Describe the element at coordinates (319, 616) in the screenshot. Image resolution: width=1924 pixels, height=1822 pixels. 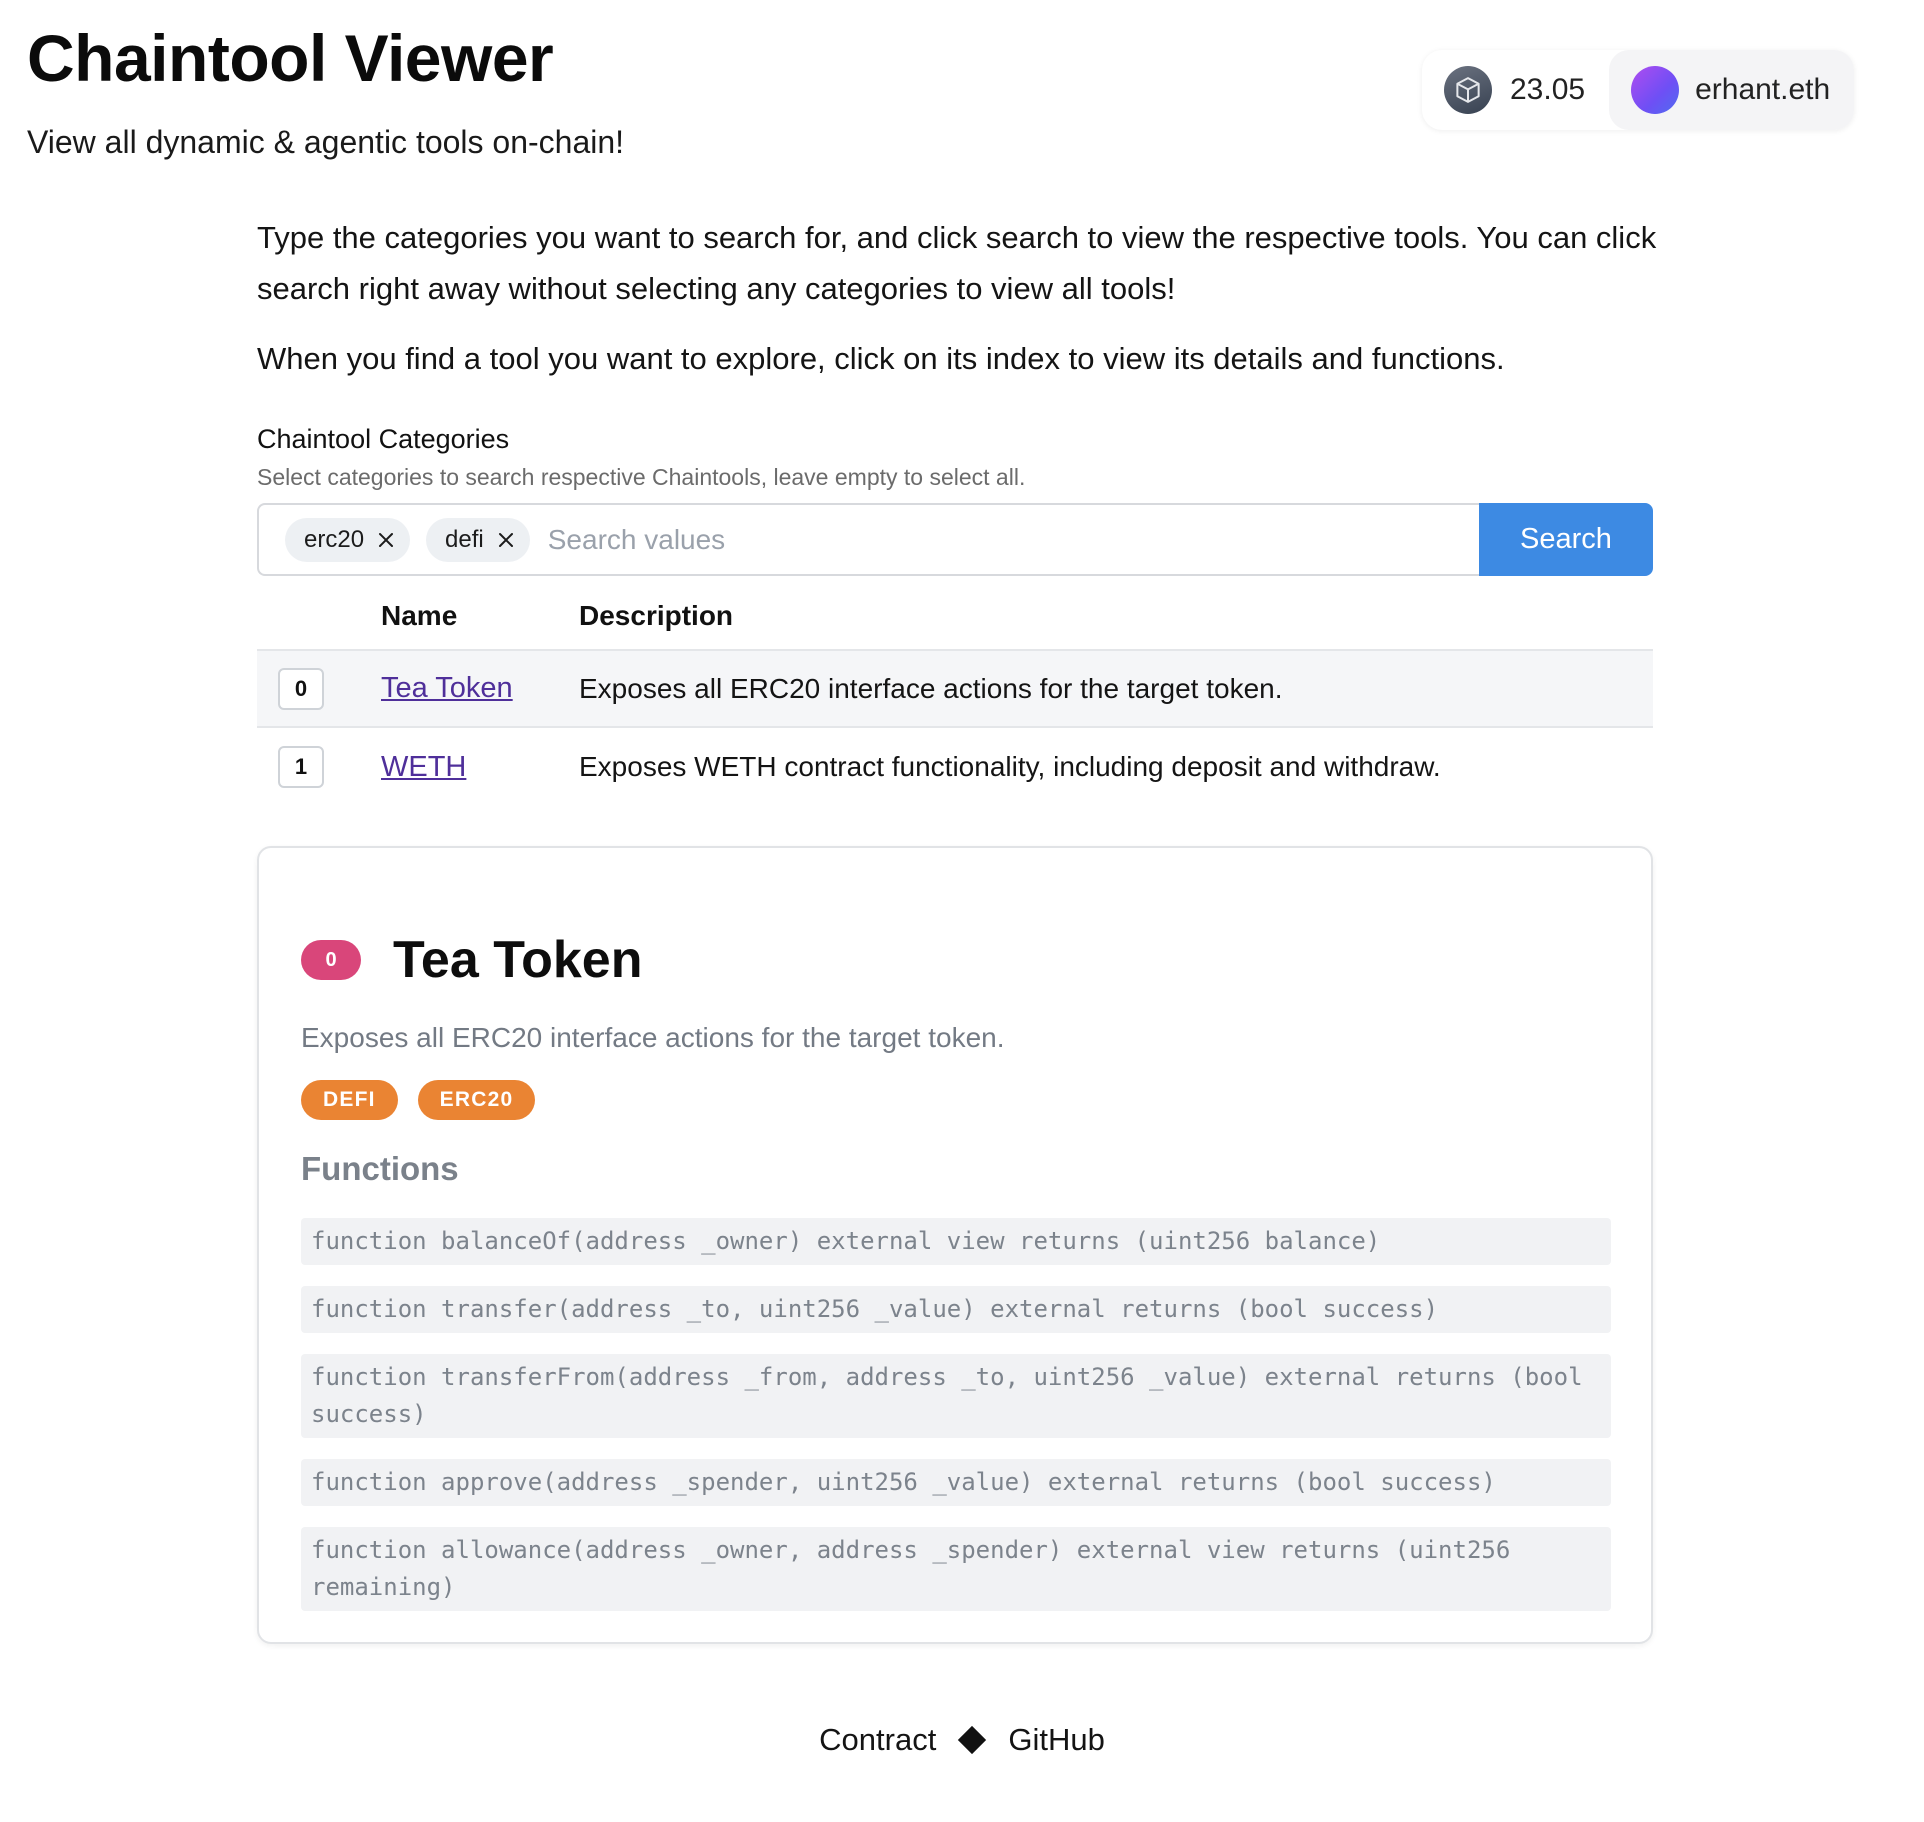
I see `column-header-index` at that location.